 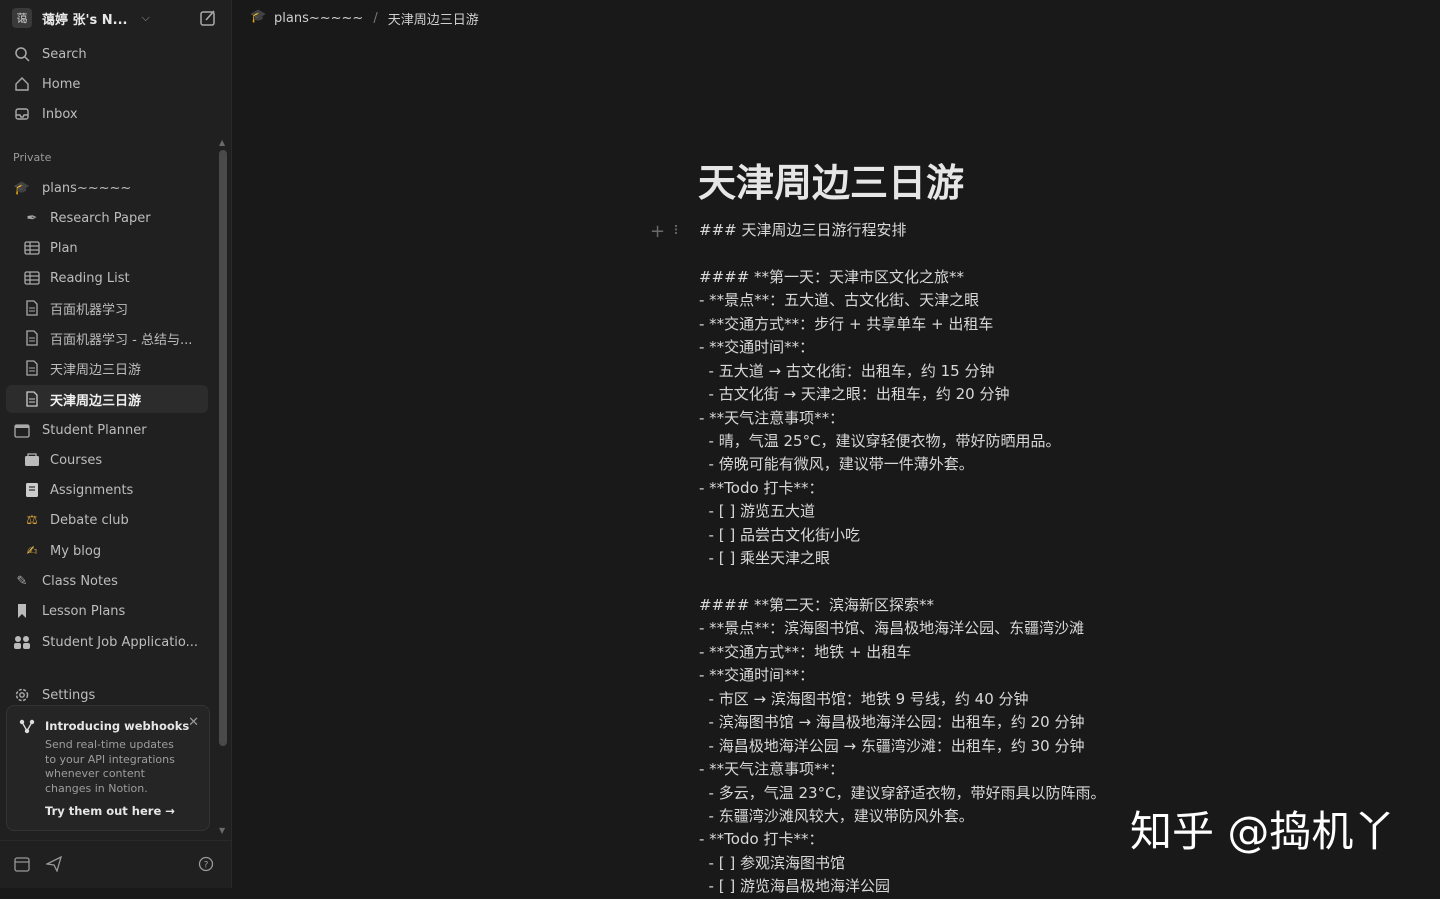 I want to click on people-icon, so click(x=22, y=642).